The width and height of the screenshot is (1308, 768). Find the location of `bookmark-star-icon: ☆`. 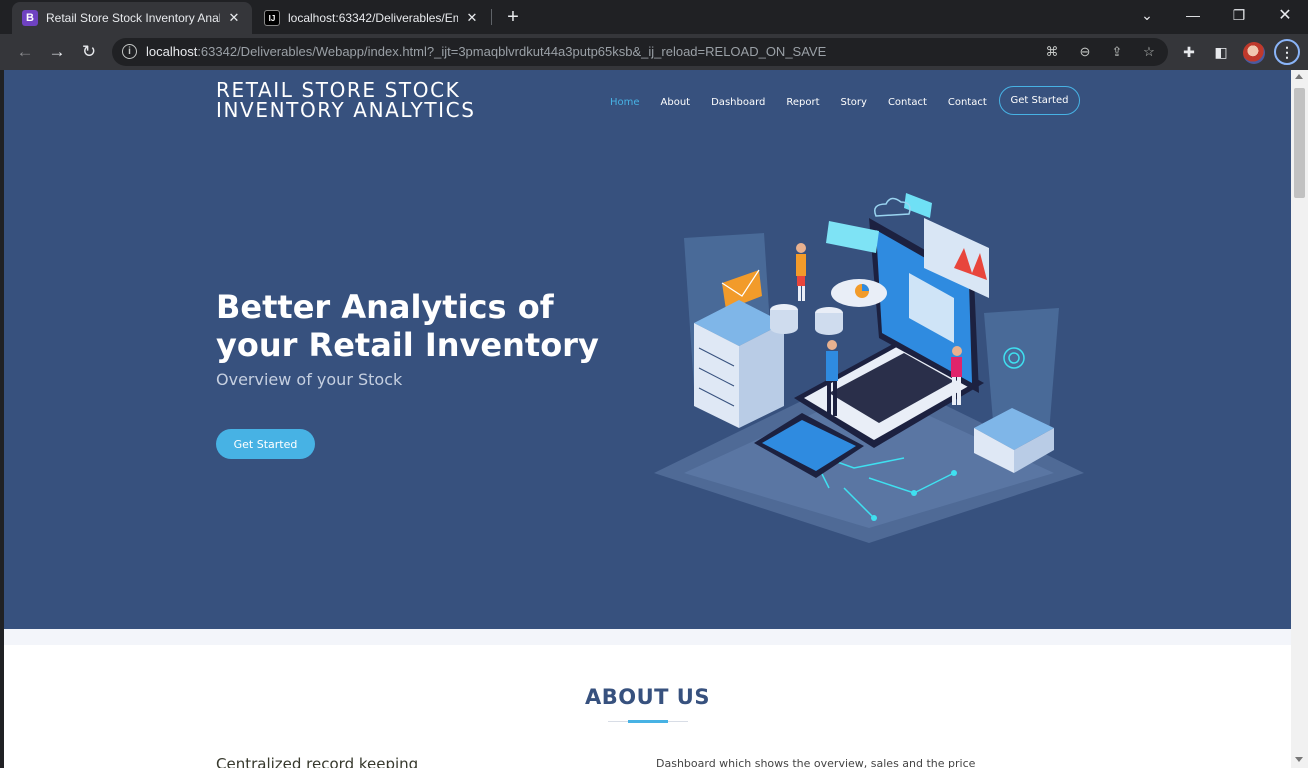

bookmark-star-icon: ☆ is located at coordinates (1149, 52).